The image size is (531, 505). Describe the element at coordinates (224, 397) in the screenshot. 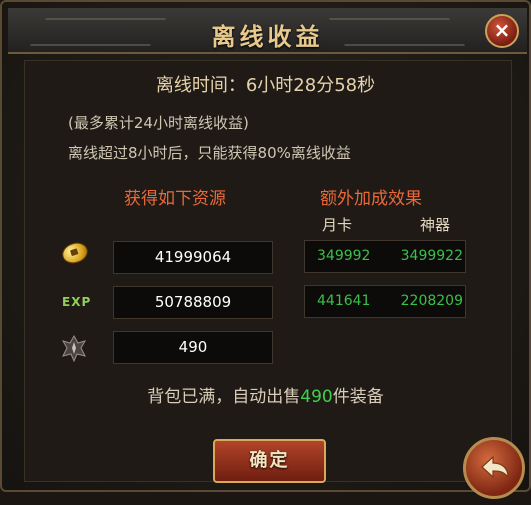

I see `bag-full-prefix: 背包已满，自动出售` at that location.